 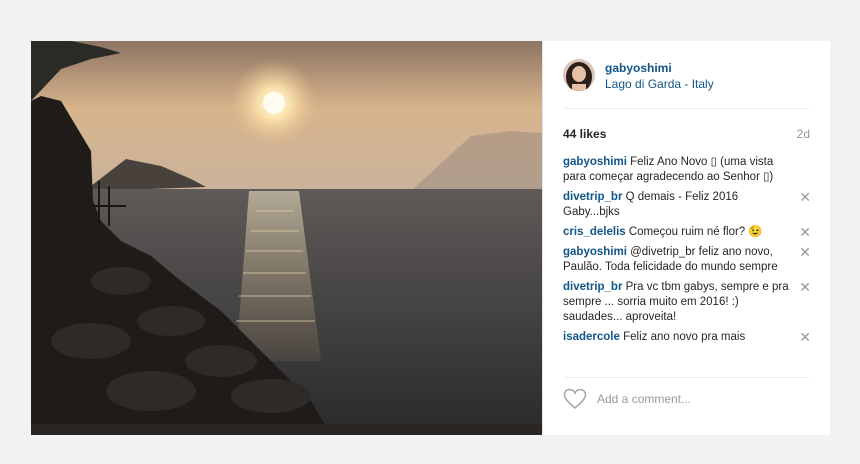 What do you see at coordinates (803, 134) in the screenshot?
I see `post-age: 2d` at bounding box center [803, 134].